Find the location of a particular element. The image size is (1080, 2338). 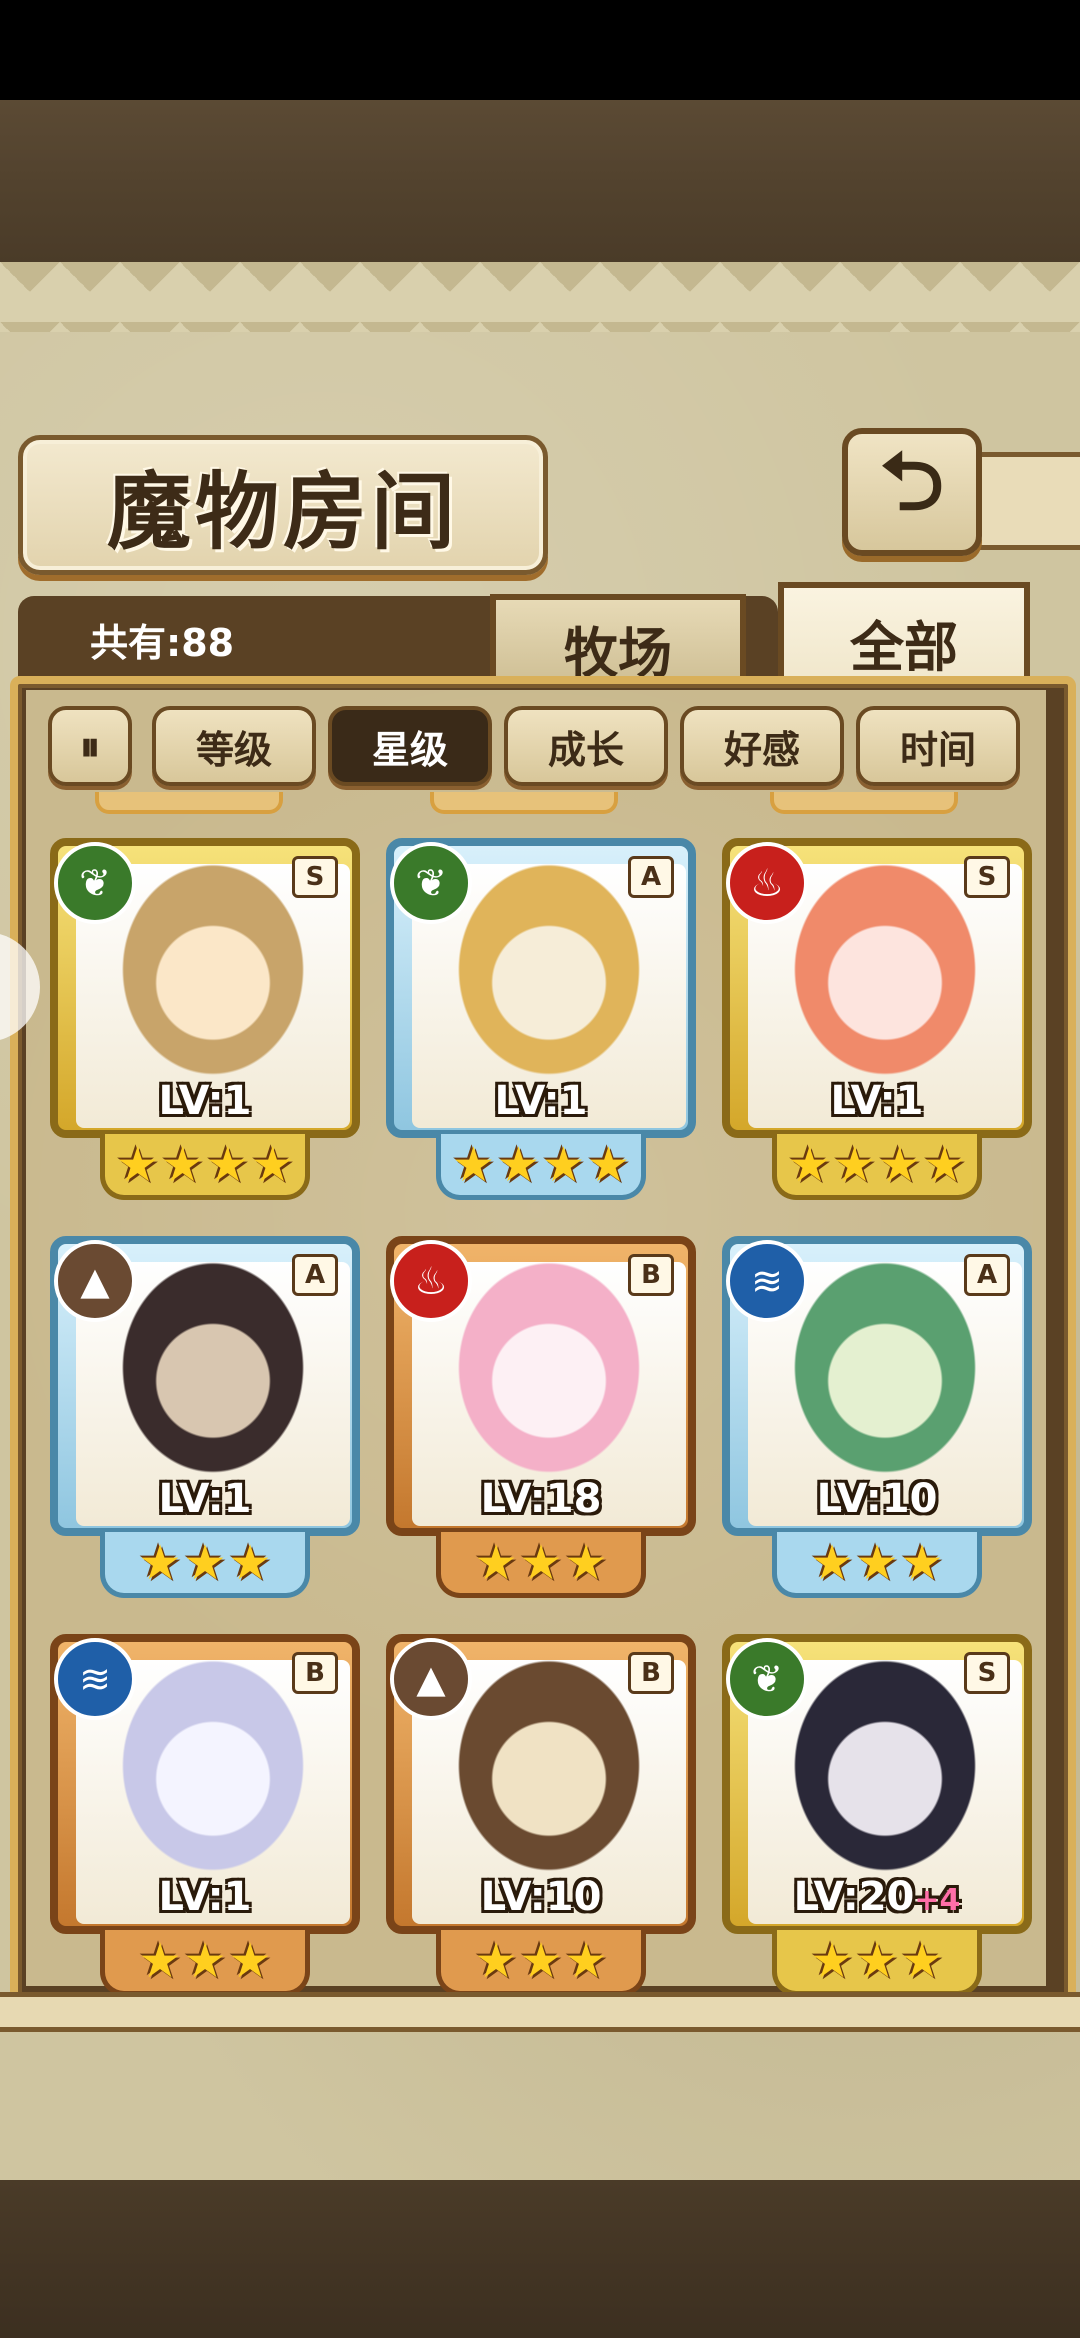

monster-card: B ▲ LV:10 ★ ★ ★ is located at coordinates (541, 1824).